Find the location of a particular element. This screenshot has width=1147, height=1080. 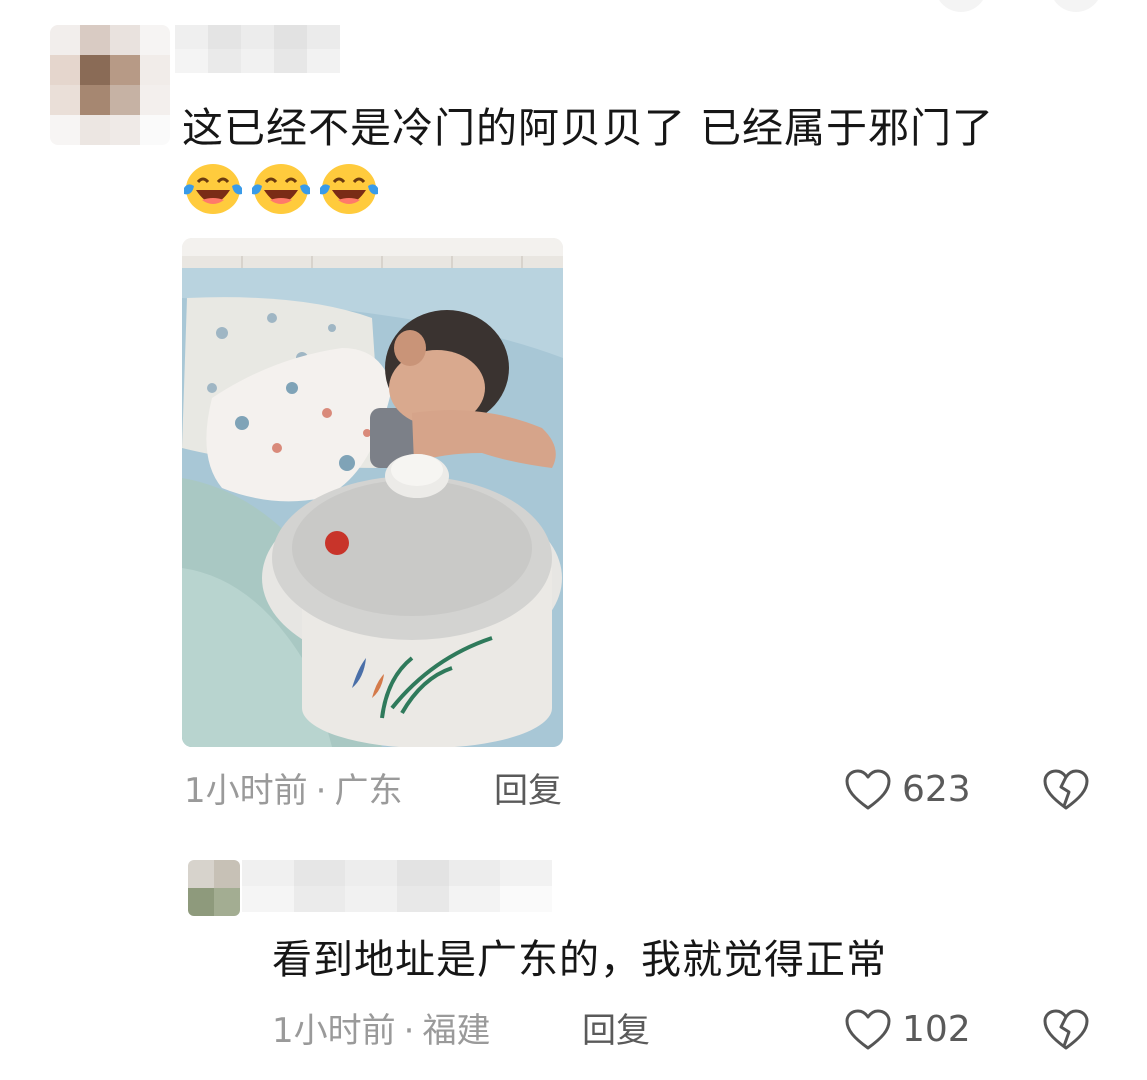

commenter-username is located at coordinates (257, 49).